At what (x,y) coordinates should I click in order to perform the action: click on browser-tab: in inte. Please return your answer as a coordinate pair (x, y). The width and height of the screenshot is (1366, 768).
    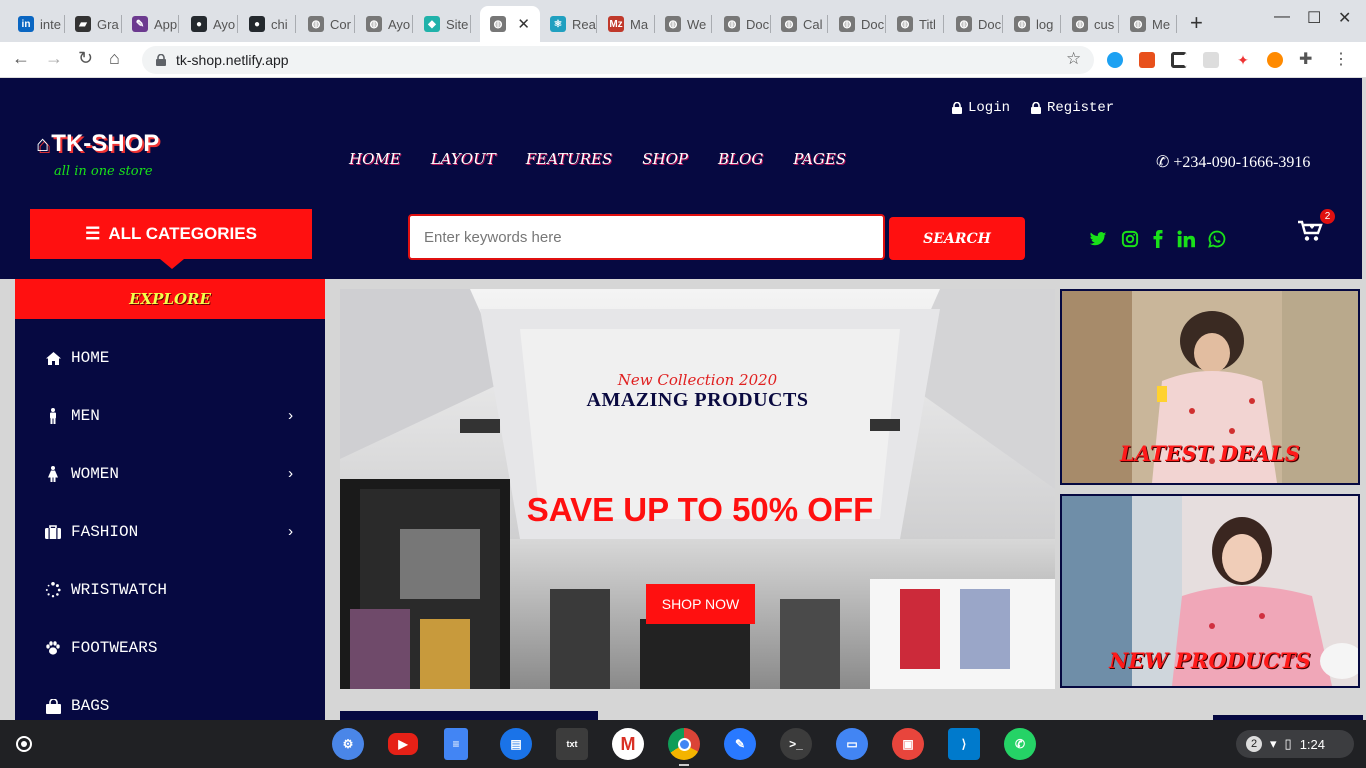
    Looking at the image, I should click on (36, 24).